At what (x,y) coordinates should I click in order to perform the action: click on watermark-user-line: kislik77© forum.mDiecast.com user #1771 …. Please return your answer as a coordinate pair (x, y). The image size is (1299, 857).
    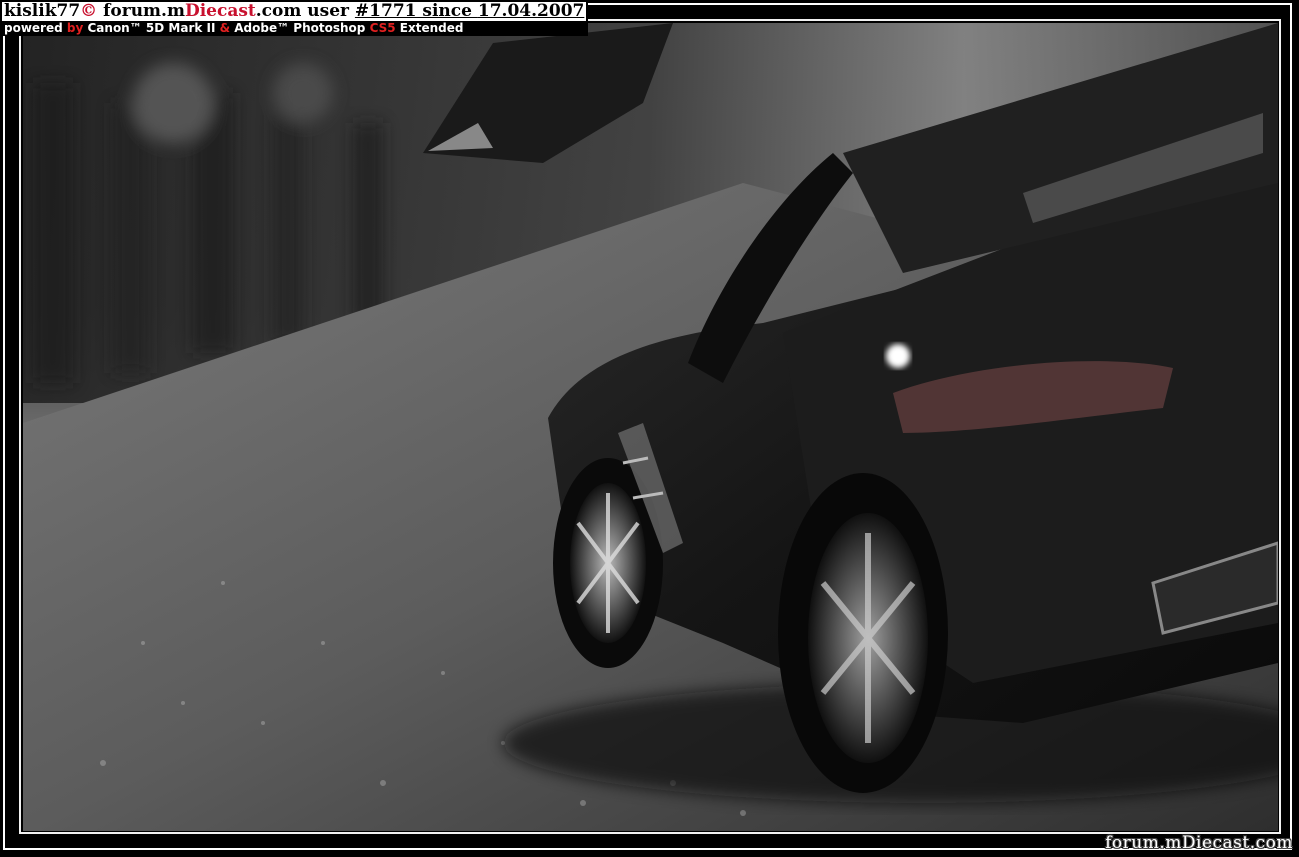
    Looking at the image, I should click on (294, 11).